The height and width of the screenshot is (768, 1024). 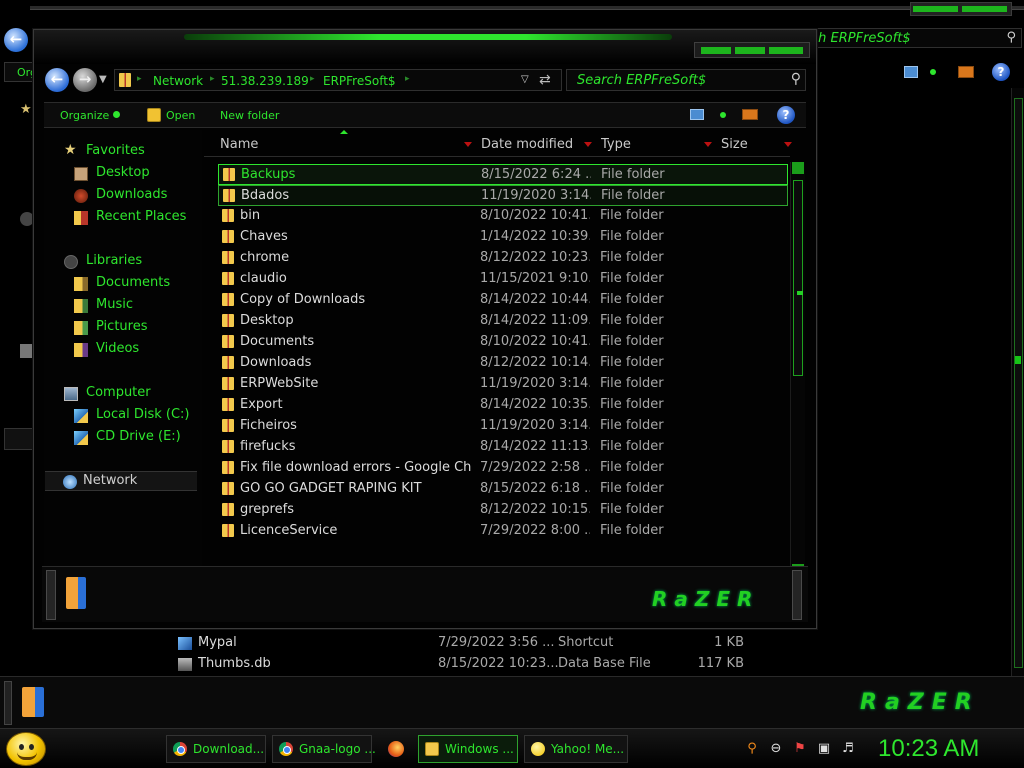 What do you see at coordinates (527, 144) in the screenshot?
I see `column-date-modified: Date modified` at bounding box center [527, 144].